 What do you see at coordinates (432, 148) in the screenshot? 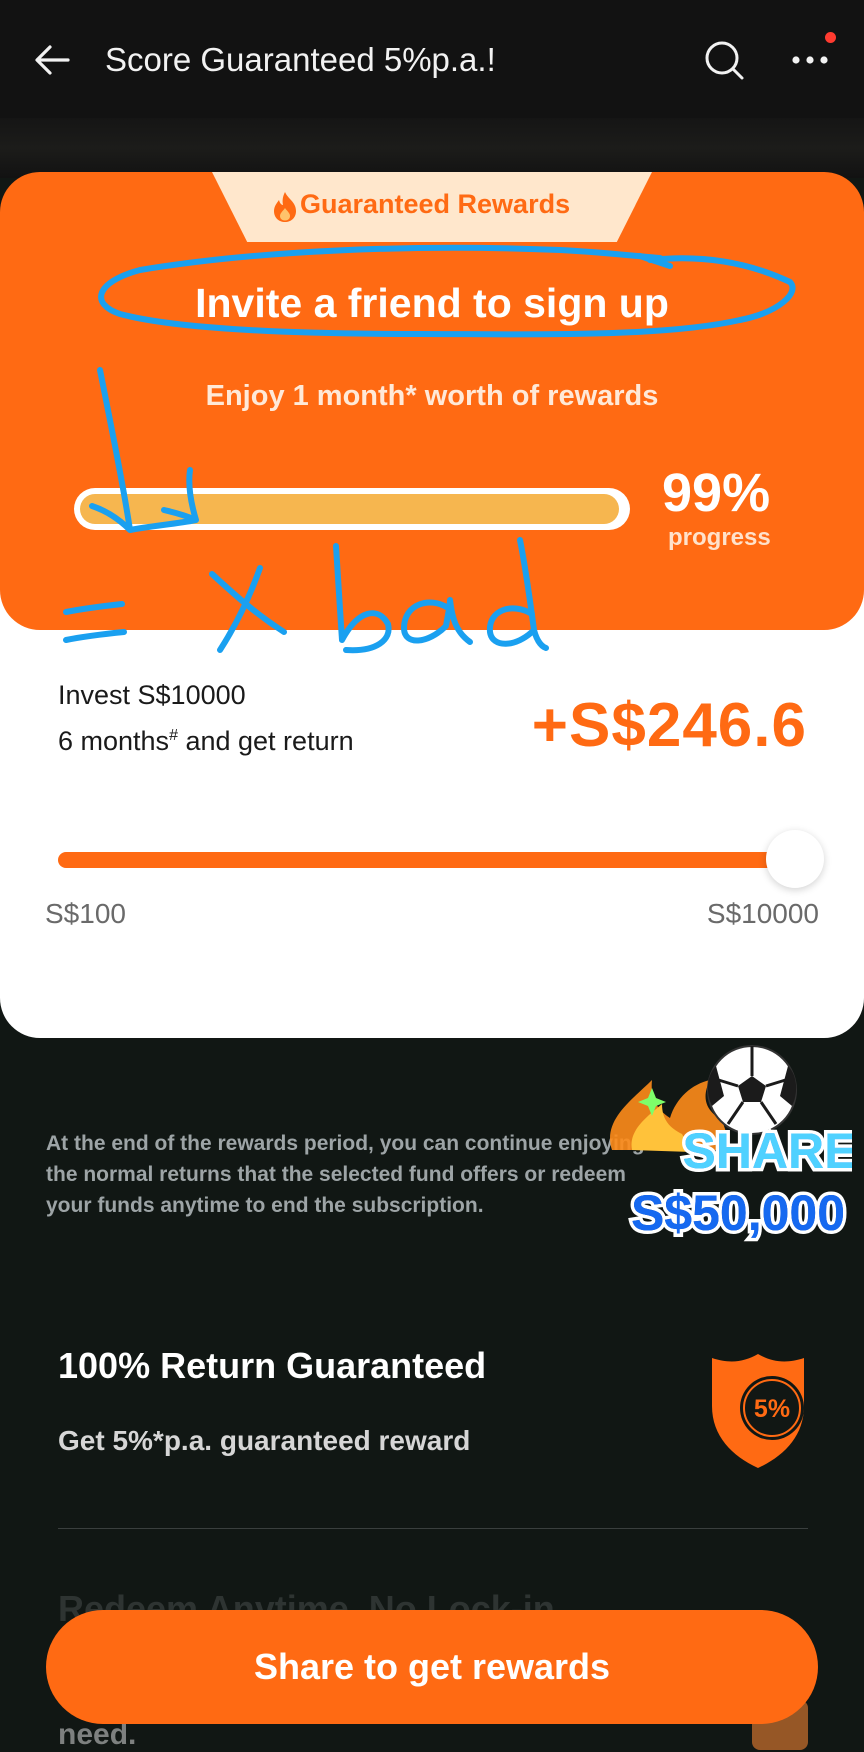
I see `header-banner-strip` at bounding box center [432, 148].